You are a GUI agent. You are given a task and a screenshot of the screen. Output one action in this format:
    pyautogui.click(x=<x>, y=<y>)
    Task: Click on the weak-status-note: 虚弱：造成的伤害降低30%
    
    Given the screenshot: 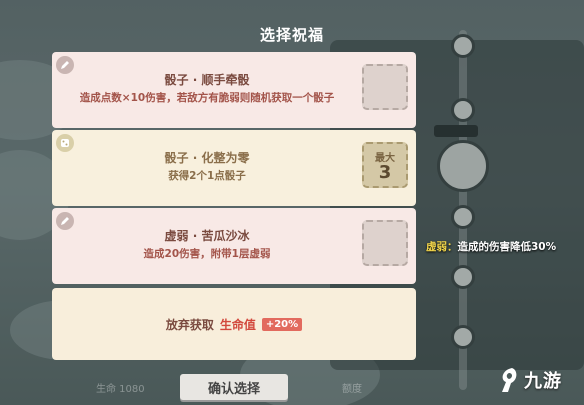 What is the action you would take?
    pyautogui.click(x=491, y=246)
    